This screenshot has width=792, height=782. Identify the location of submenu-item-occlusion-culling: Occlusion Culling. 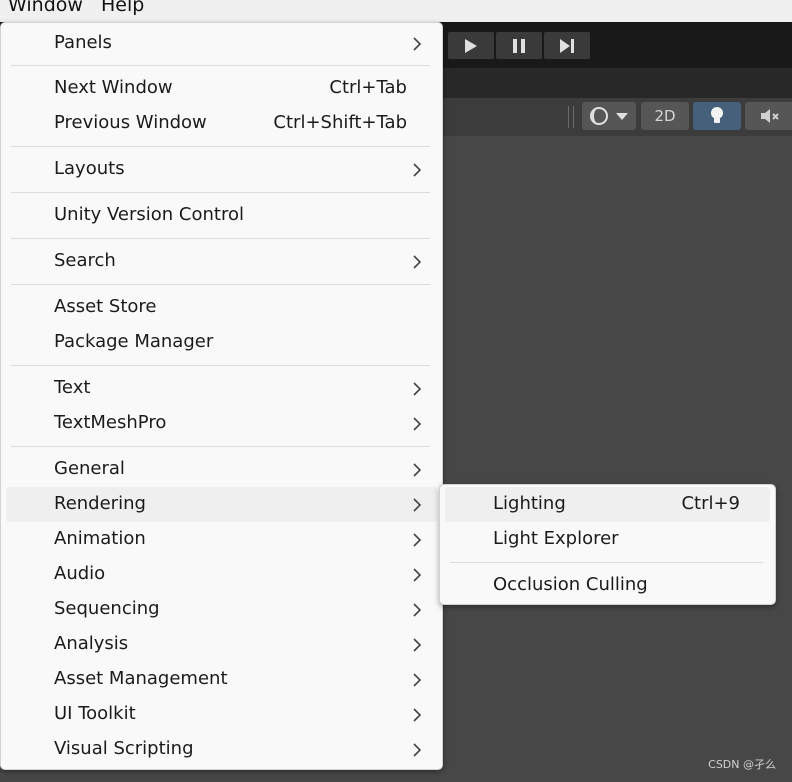
(607, 585).